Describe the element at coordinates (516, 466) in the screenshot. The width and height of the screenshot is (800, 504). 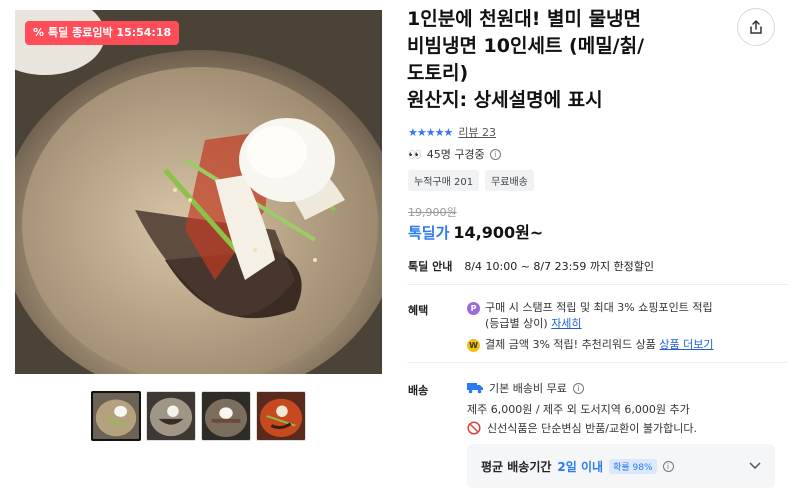
I see `delivery-label: 평균 배송기간` at that location.